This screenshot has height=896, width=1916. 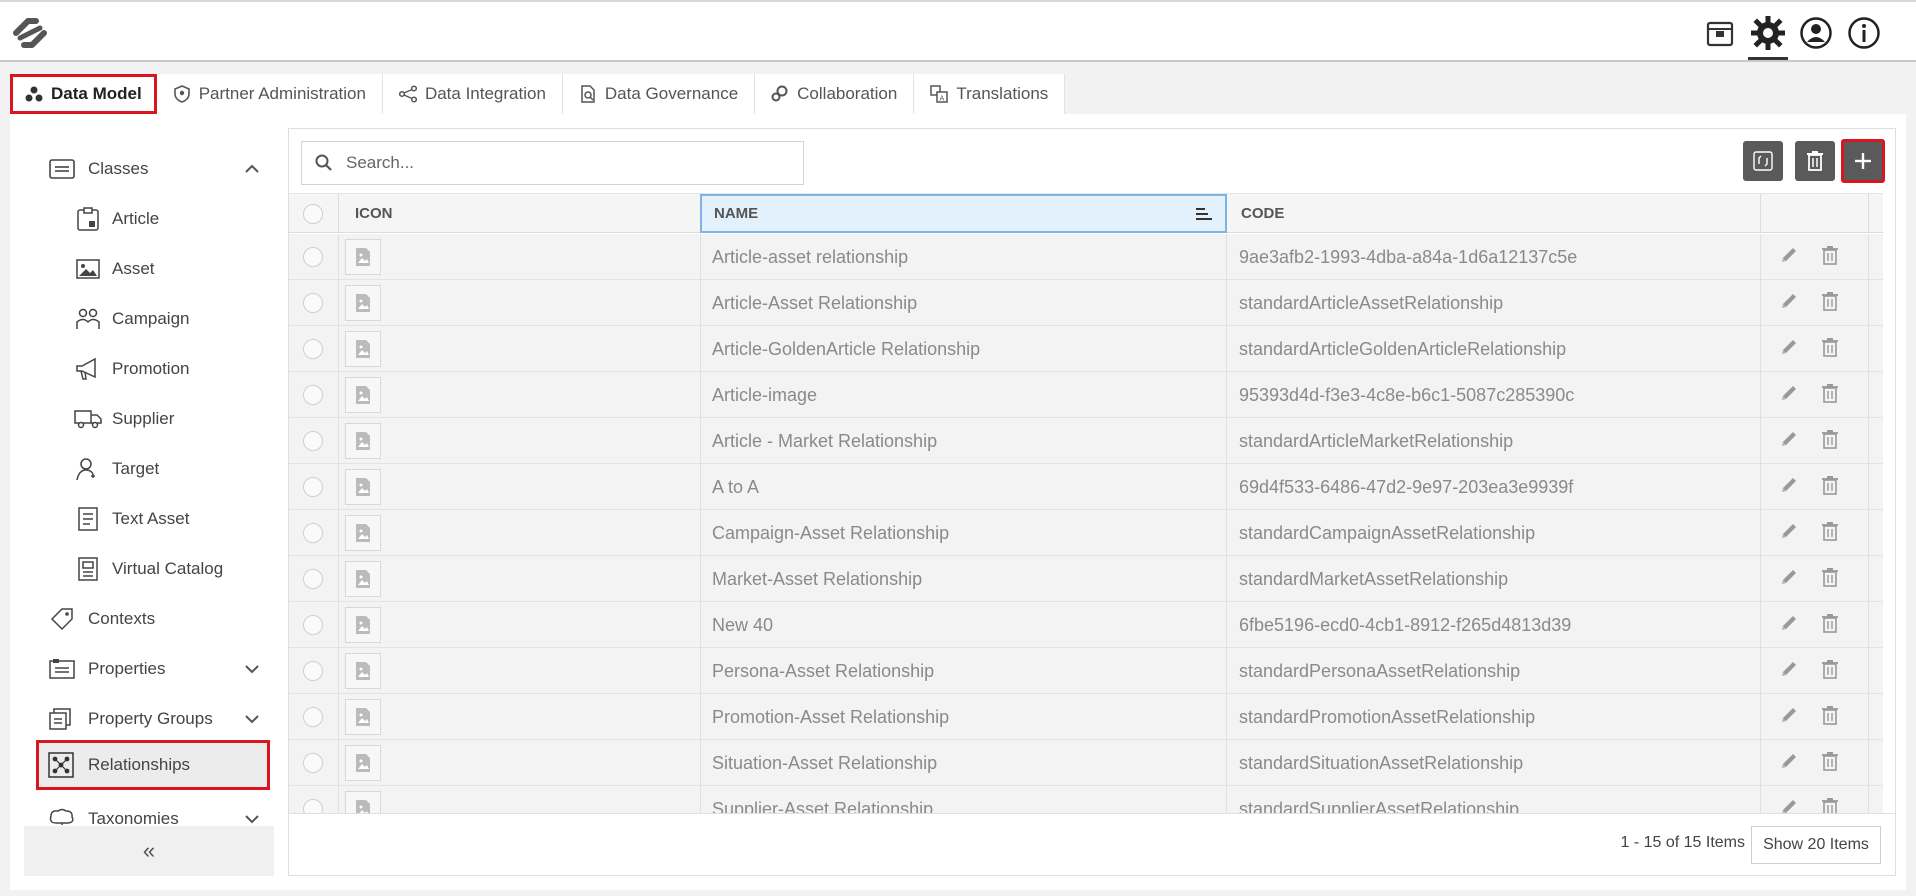 What do you see at coordinates (149, 519) in the screenshot?
I see `sidebar-item-text-asset: Text Asset` at bounding box center [149, 519].